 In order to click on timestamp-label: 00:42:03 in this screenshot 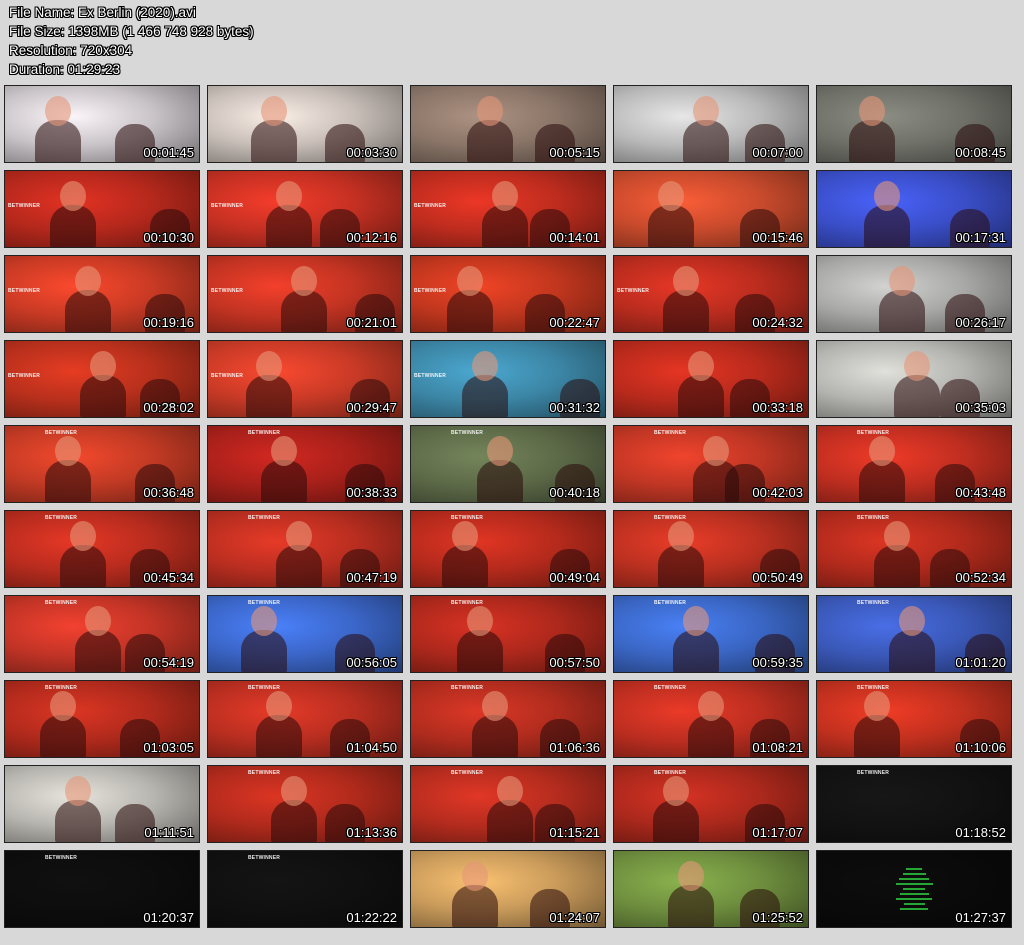, I will do `click(777, 492)`.